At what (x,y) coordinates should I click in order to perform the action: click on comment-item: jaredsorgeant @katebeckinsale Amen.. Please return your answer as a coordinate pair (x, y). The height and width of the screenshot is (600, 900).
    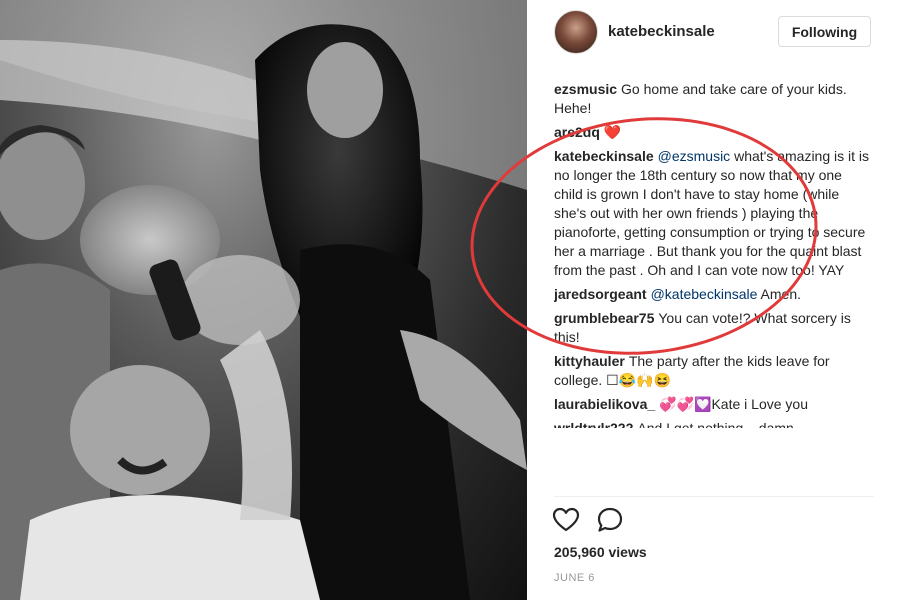
    Looking at the image, I should click on (714, 294).